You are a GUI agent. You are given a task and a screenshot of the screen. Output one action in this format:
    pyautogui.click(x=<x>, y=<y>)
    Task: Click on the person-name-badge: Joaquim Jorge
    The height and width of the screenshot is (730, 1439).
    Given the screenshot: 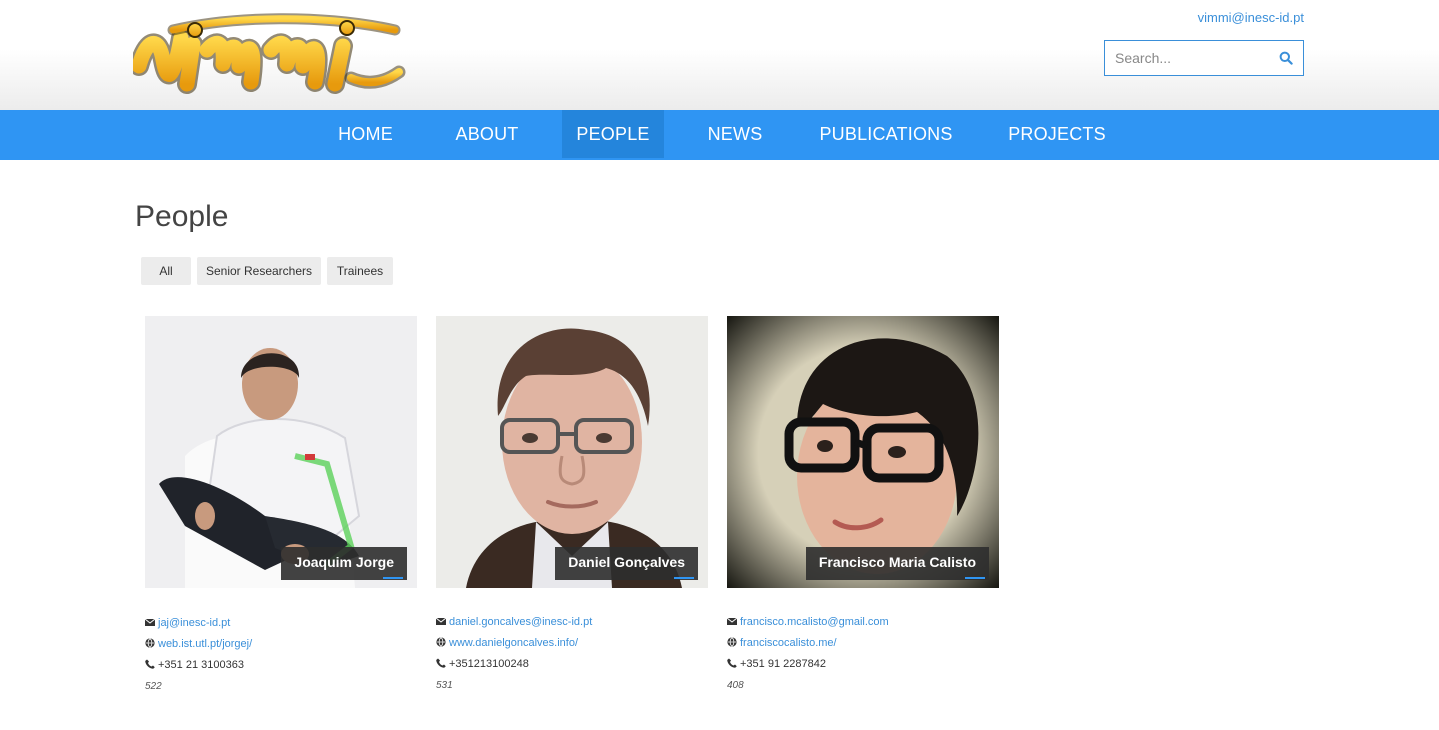 What is the action you would take?
    pyautogui.click(x=344, y=563)
    